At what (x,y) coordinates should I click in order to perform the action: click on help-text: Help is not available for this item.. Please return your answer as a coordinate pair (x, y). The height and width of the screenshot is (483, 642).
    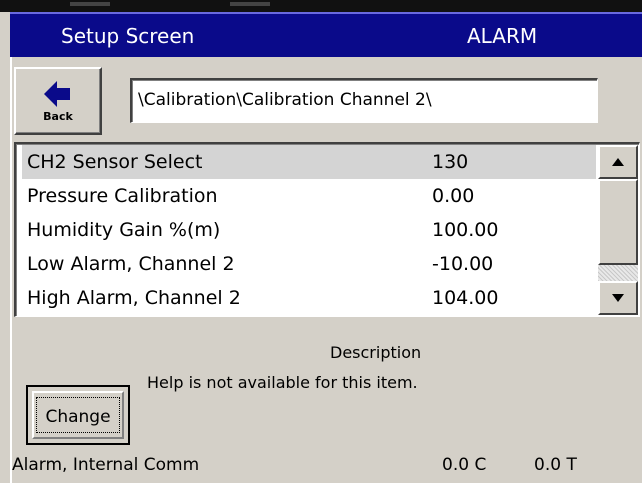
    Looking at the image, I should click on (282, 382).